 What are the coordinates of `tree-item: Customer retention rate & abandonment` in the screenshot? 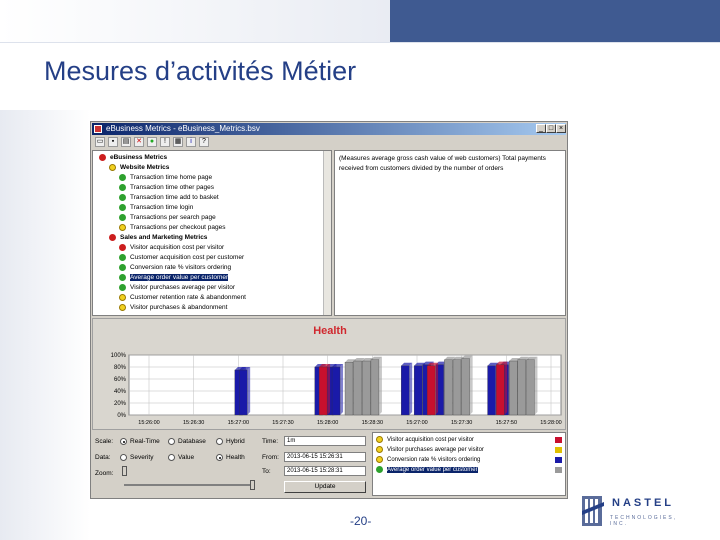 It's located at (182, 298).